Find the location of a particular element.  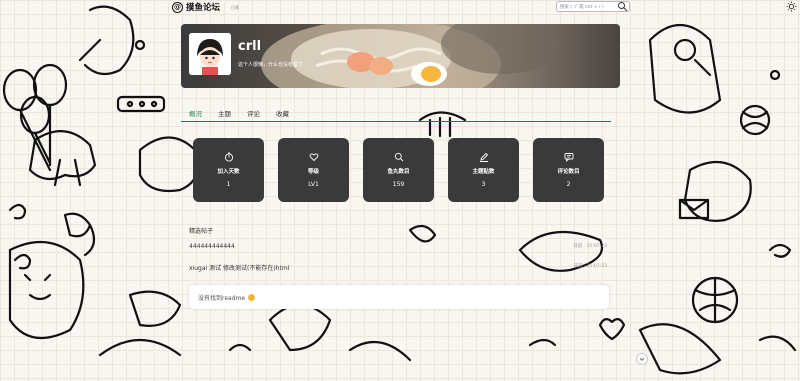

stat-level: 等级 LV1 is located at coordinates (313, 170).